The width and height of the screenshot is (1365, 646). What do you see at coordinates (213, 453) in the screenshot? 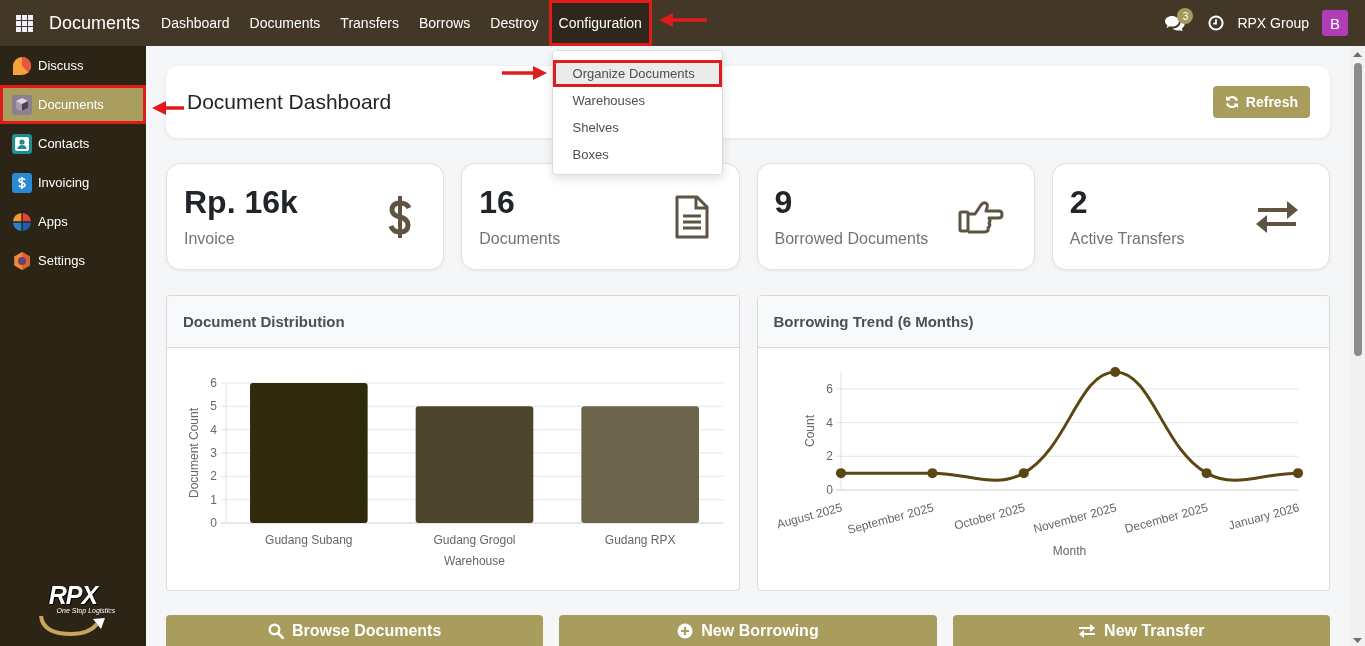
I see `axis-tick-label: 3` at bounding box center [213, 453].